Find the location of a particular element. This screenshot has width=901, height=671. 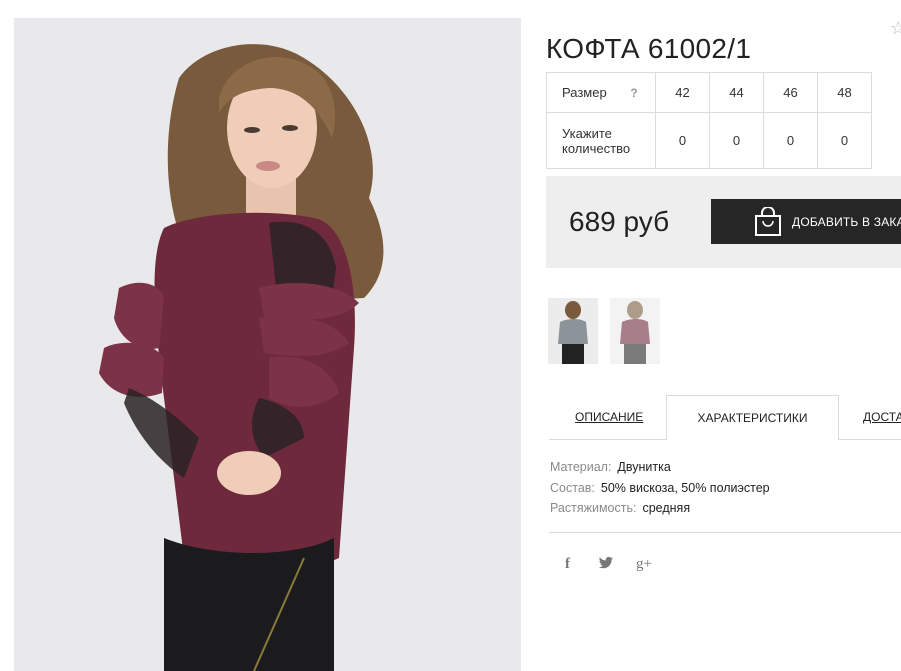

quantity-input-48: 0 is located at coordinates (844, 140).